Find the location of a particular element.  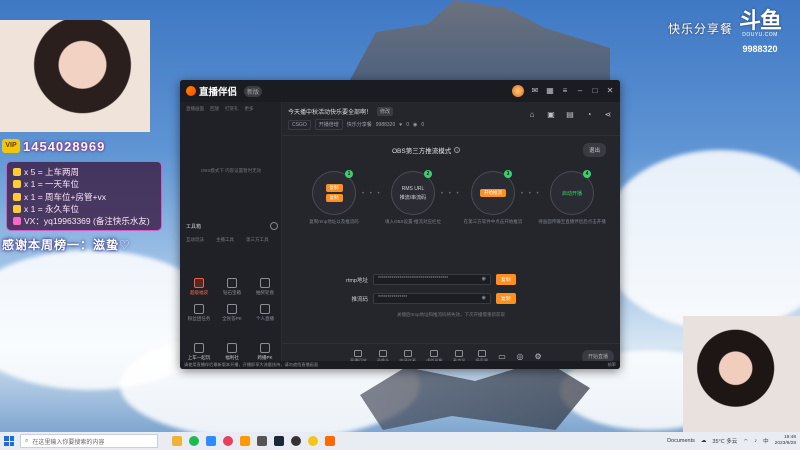

tool-lucky-bag: 超级福袋 is located at coordinates (199, 287).